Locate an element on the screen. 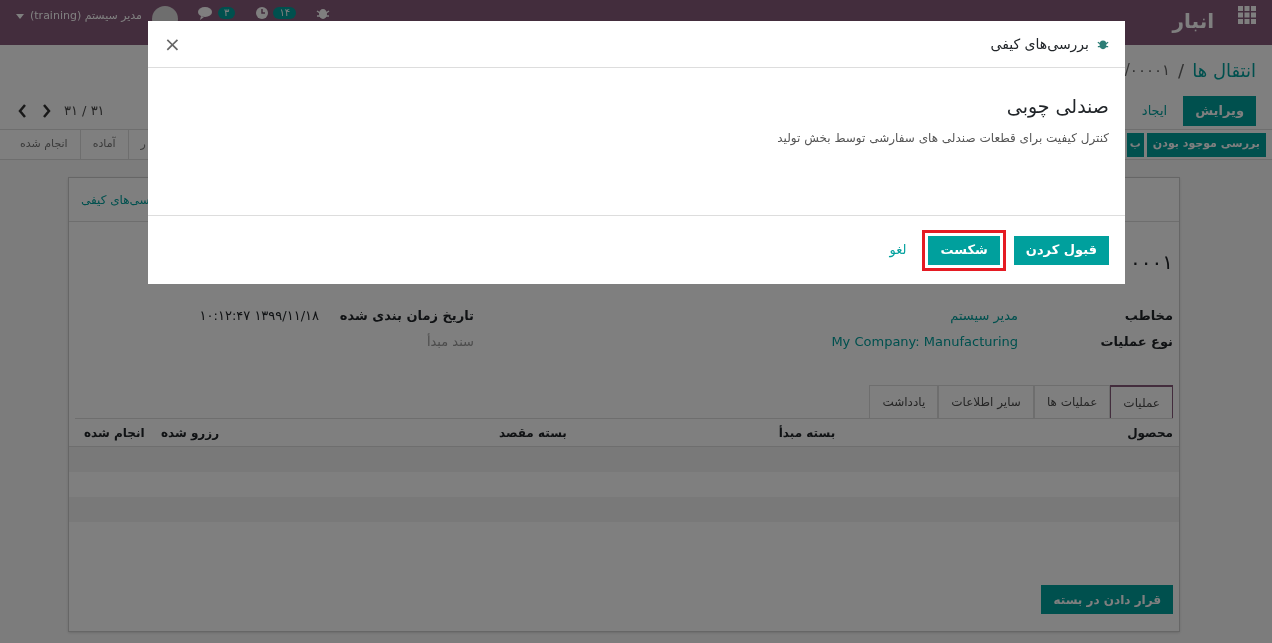 This screenshot has width=1272, height=643. dialog-title: بررسی‌های کیفی is located at coordinates (1039, 44).